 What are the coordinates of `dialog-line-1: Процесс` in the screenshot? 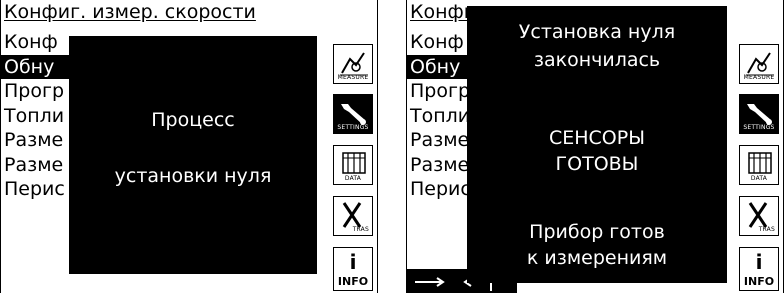 It's located at (193, 120).